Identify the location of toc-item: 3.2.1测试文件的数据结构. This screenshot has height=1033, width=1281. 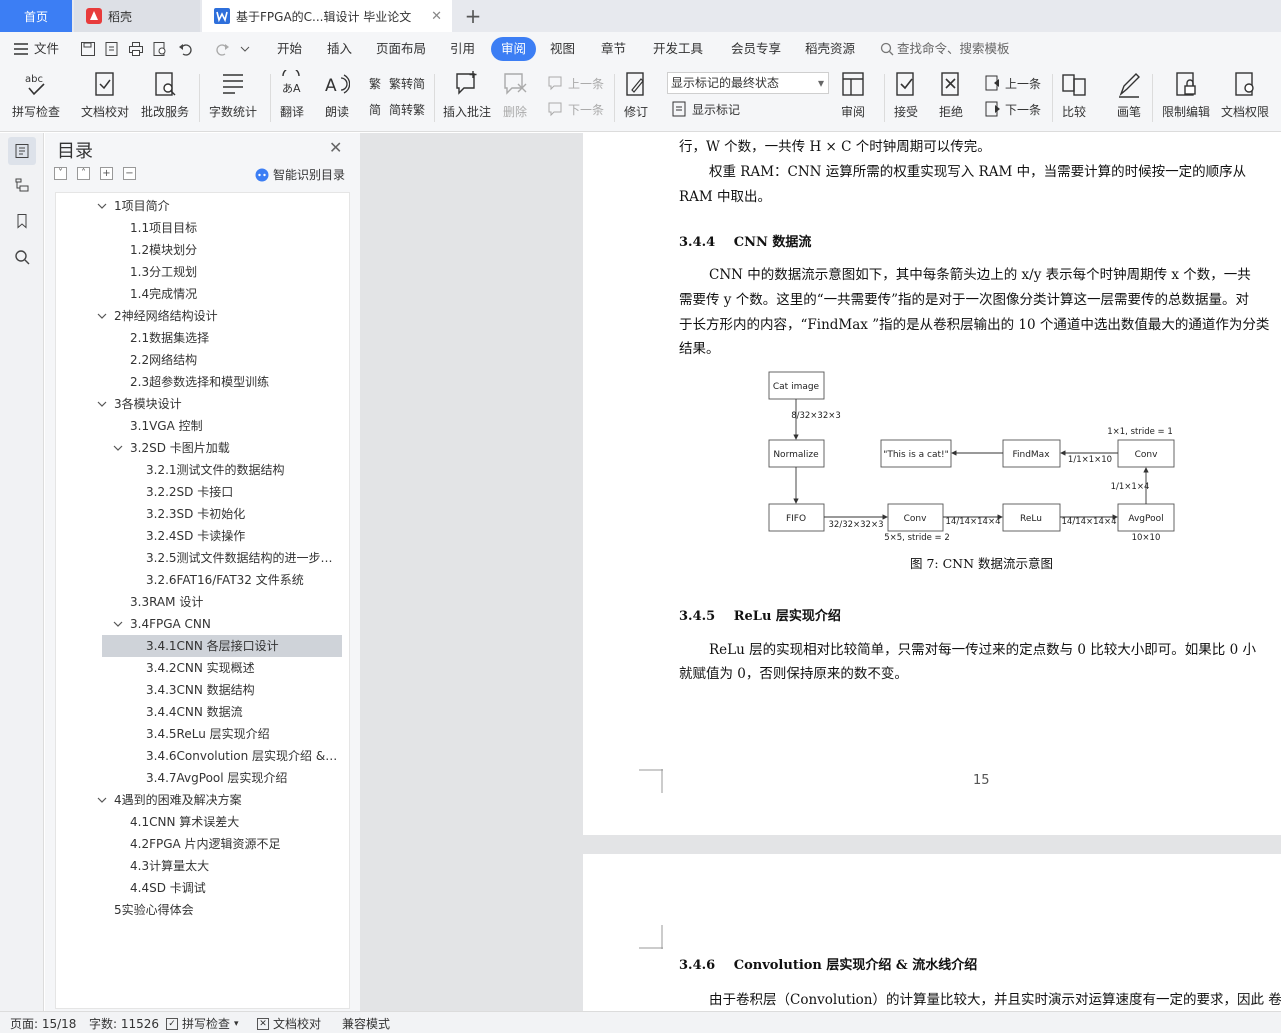
(243, 470).